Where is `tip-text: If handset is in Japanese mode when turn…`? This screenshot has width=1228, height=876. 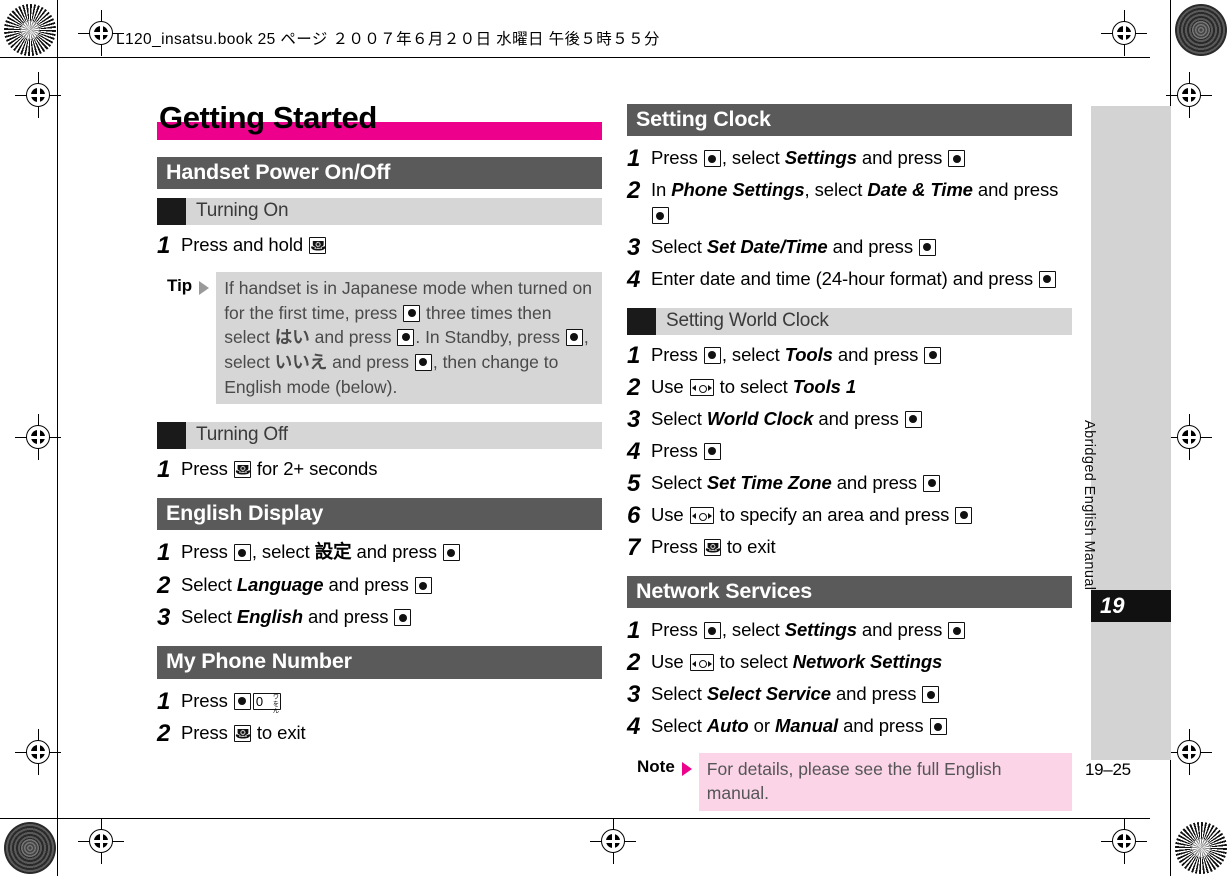 tip-text: If handset is in Japanese mode when turn… is located at coordinates (409, 338).